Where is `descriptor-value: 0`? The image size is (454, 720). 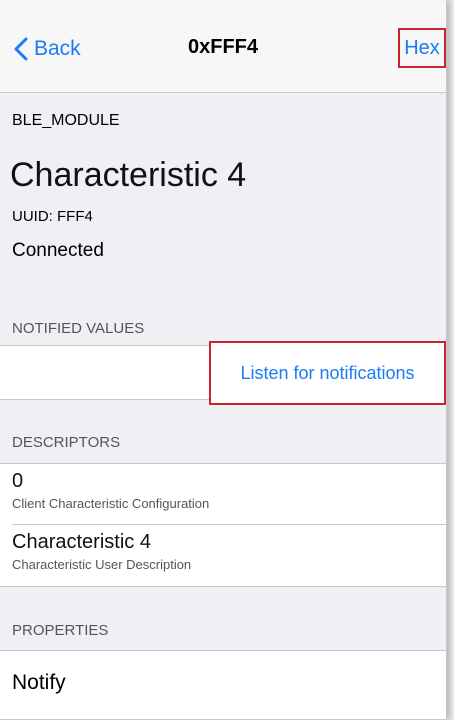
descriptor-value: 0 is located at coordinates (18, 481).